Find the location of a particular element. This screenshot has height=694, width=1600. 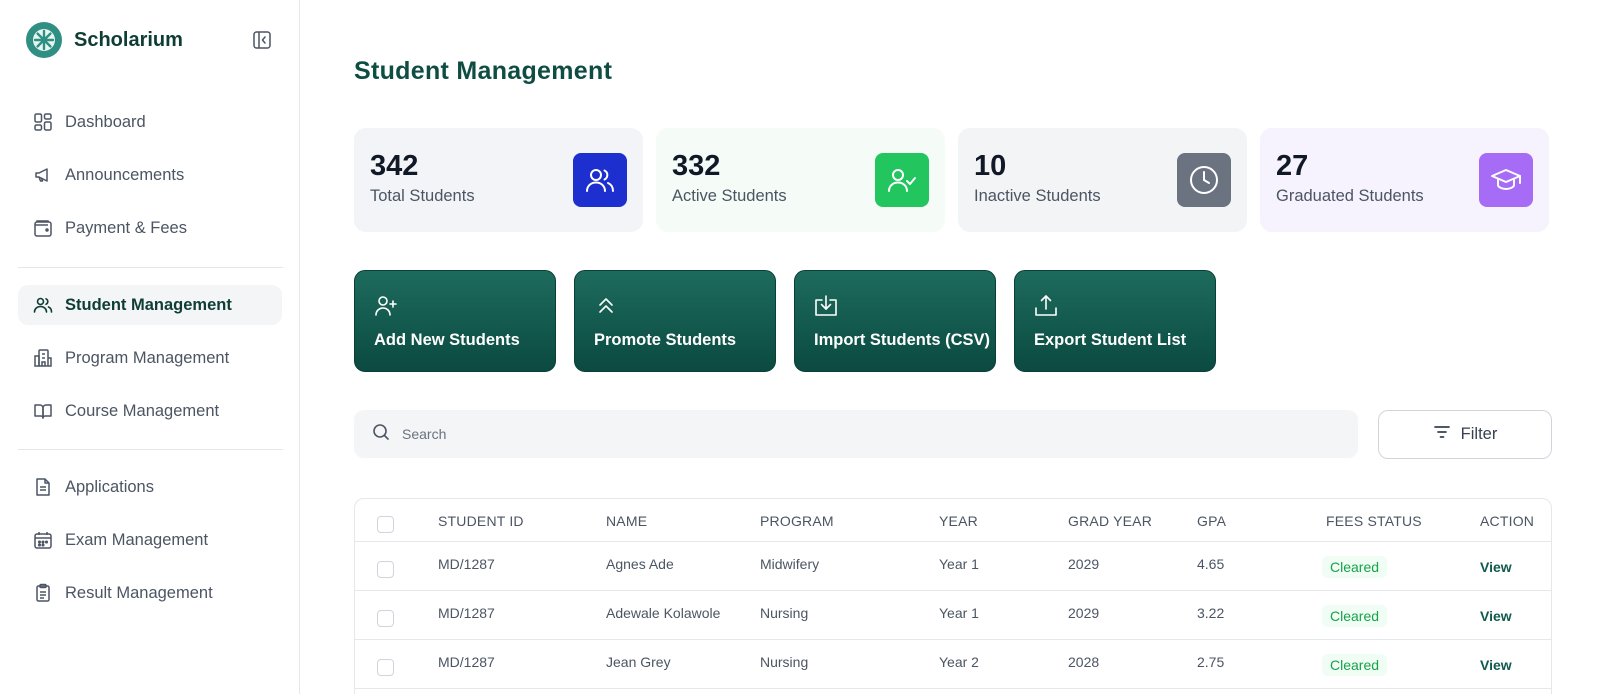

sidebar-item-announcements: Announcements is located at coordinates (150, 175).